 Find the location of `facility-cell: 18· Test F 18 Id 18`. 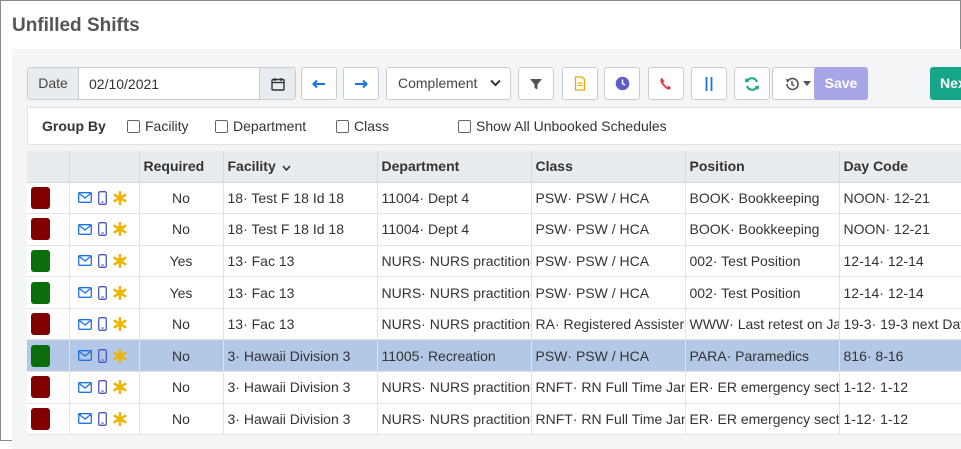

facility-cell: 18· Test F 18 Id 18 is located at coordinates (300, 229).